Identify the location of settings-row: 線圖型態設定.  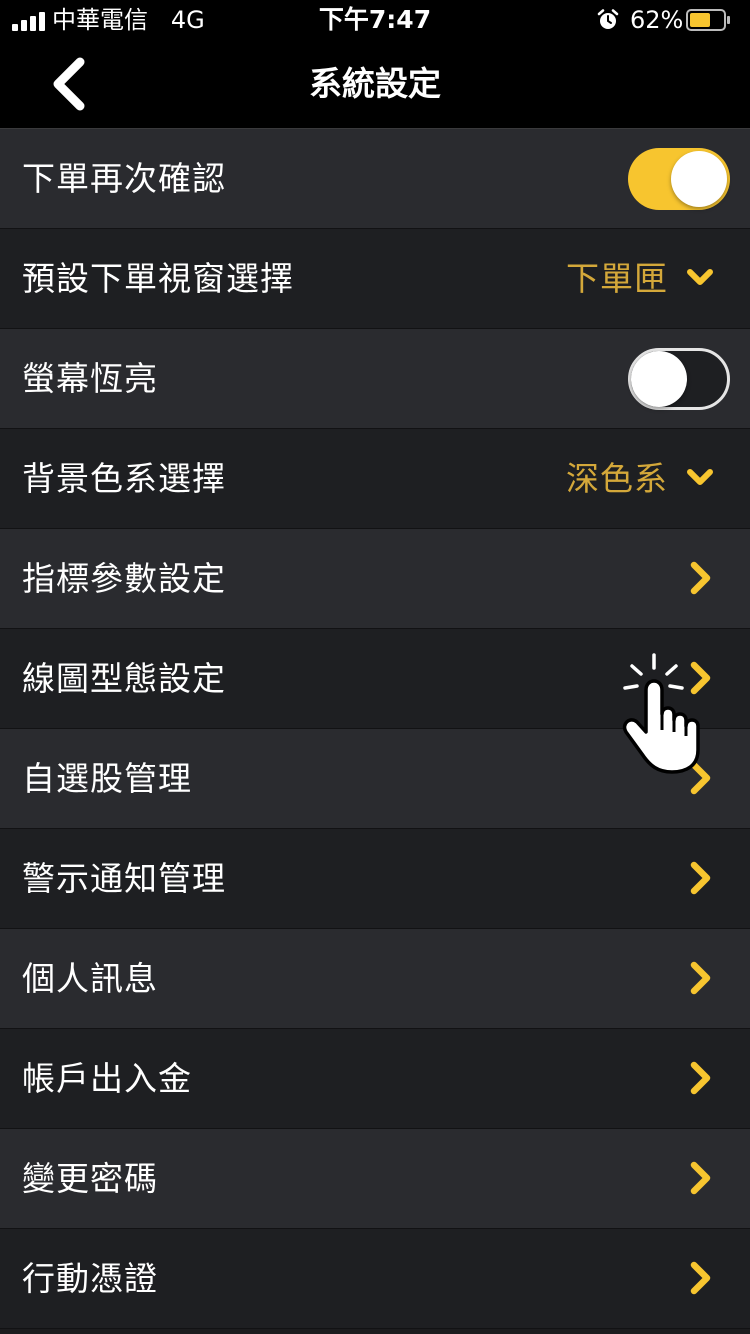
(375, 679).